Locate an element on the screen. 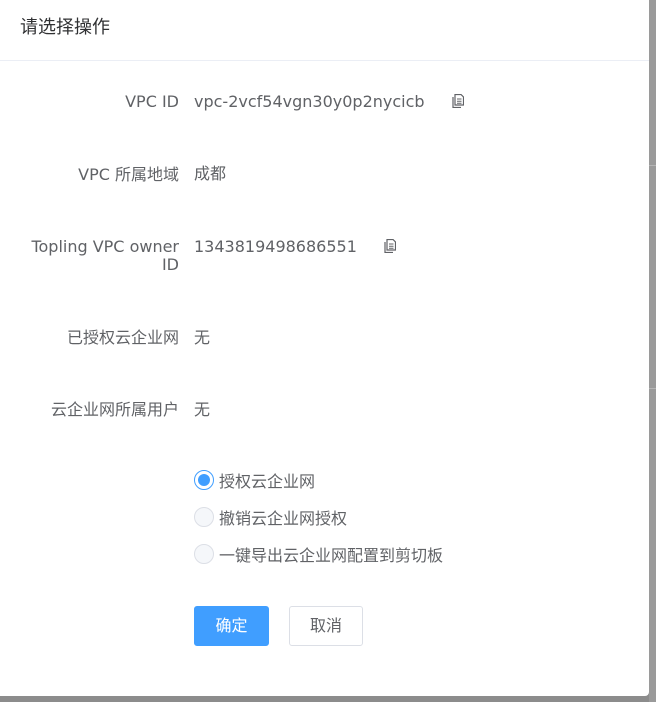 Image resolution: width=656 pixels, height=702 pixels. authorized-cen-value: 无 is located at coordinates (202, 337).